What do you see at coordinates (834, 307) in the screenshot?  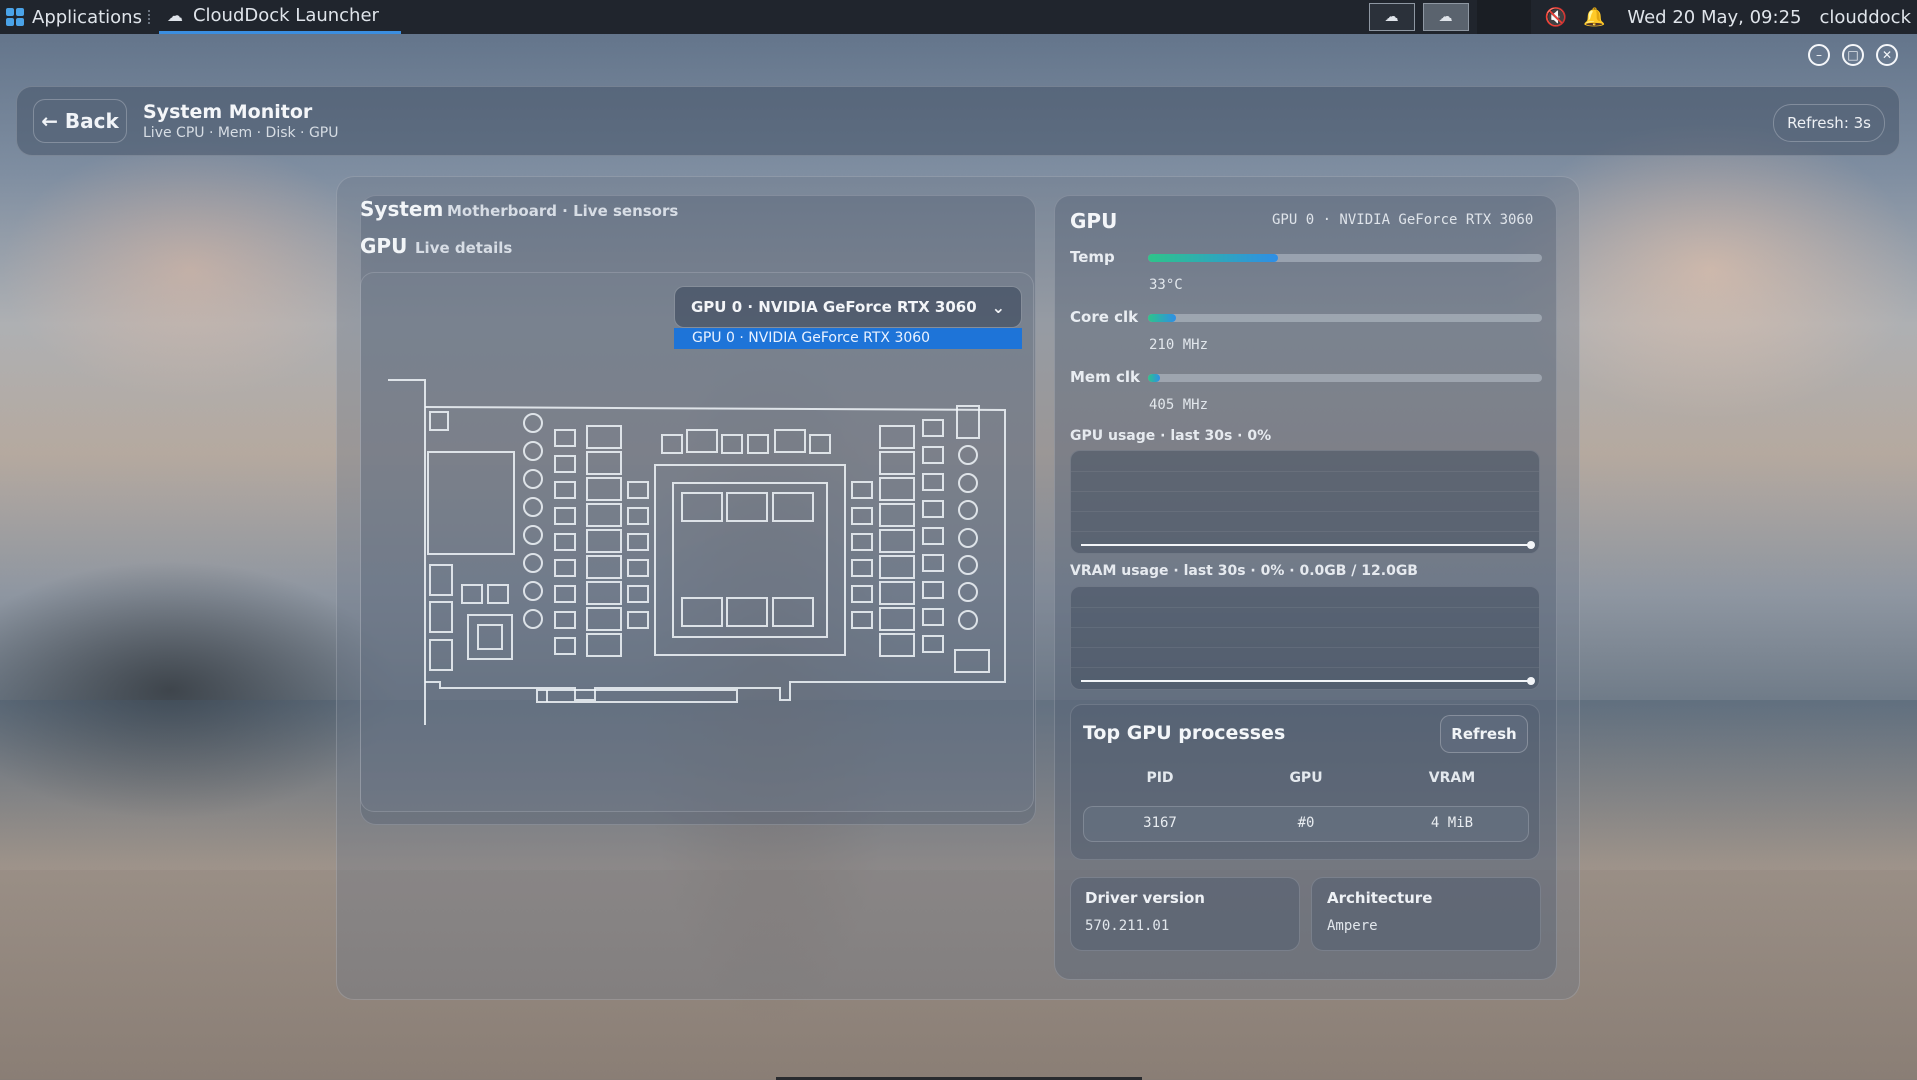 I see `gpu-select-value: GPU 0 · NVIDIA GeForce RTX 3060` at bounding box center [834, 307].